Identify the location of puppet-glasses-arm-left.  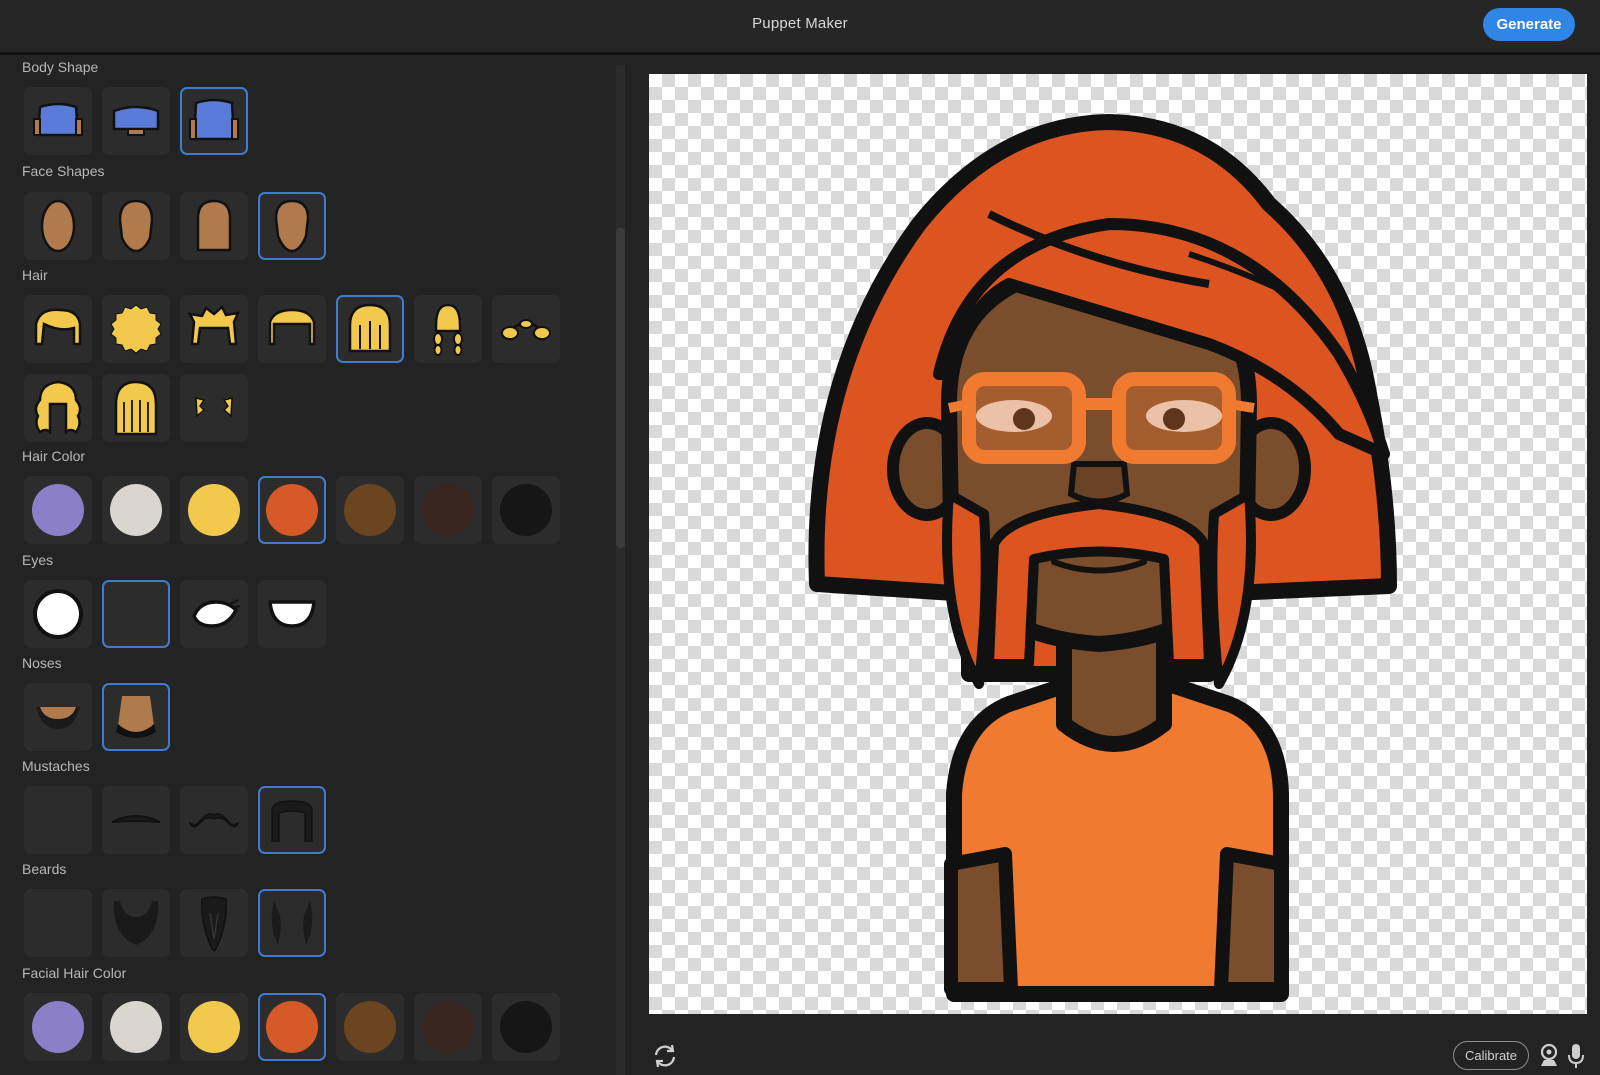
(959, 406).